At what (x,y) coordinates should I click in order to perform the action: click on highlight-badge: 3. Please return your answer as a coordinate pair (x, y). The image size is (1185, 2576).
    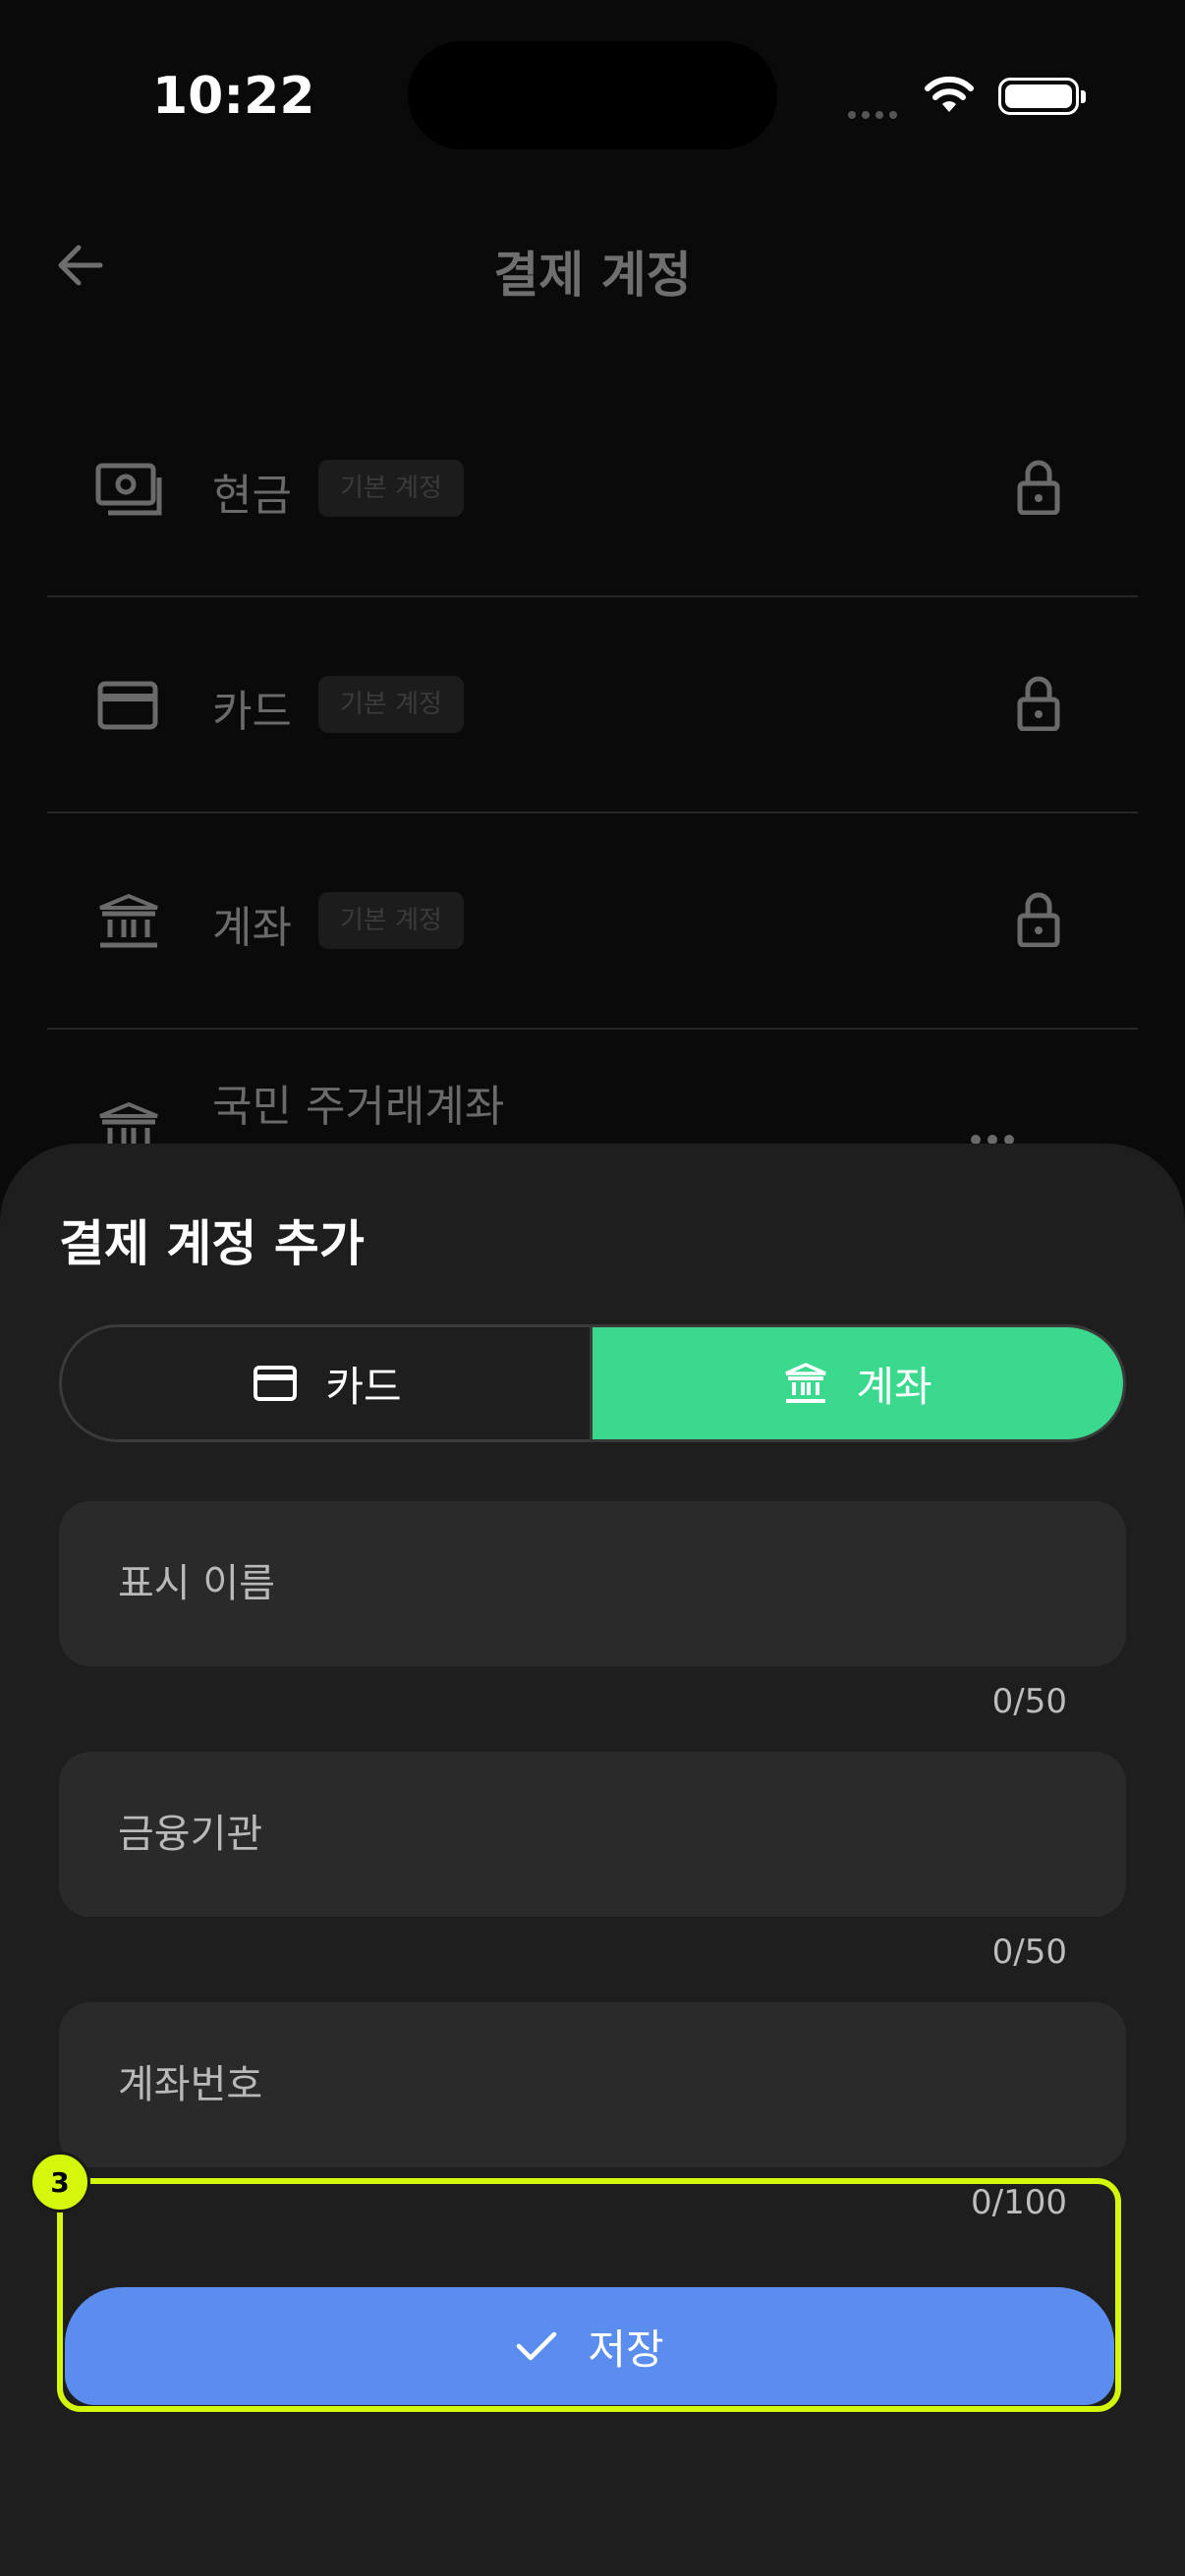
    Looking at the image, I should click on (60, 2182).